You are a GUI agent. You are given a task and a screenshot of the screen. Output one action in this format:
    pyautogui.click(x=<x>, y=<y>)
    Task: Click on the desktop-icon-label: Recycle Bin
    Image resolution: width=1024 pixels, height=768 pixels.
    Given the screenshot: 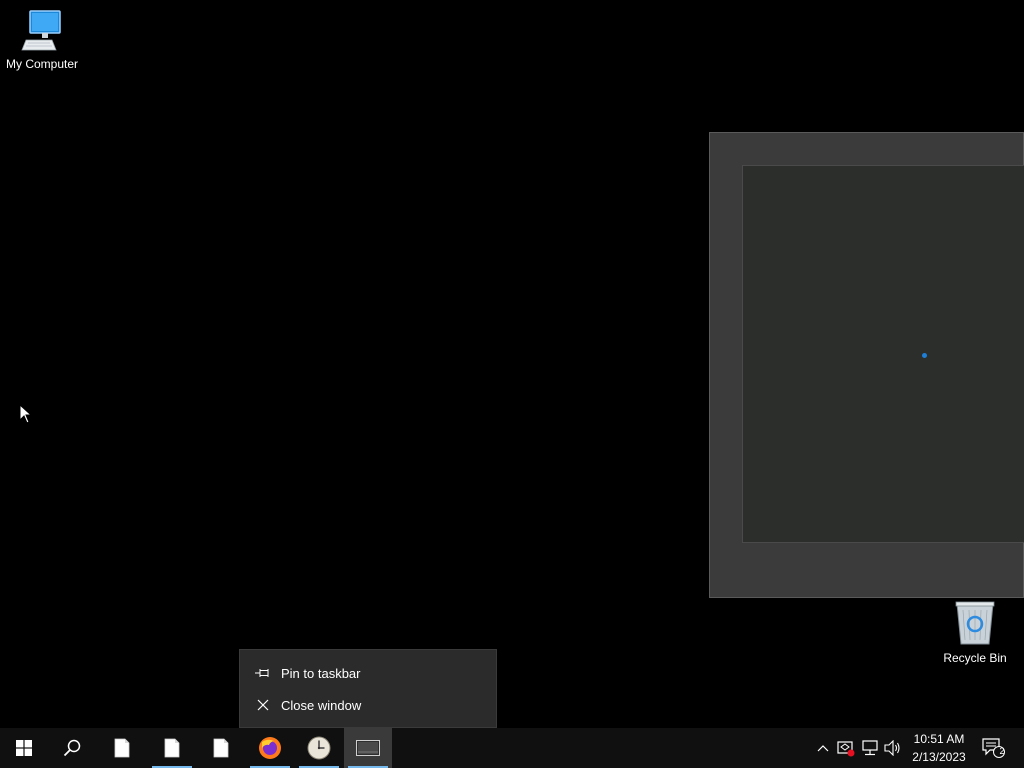 What is the action you would take?
    pyautogui.click(x=975, y=658)
    